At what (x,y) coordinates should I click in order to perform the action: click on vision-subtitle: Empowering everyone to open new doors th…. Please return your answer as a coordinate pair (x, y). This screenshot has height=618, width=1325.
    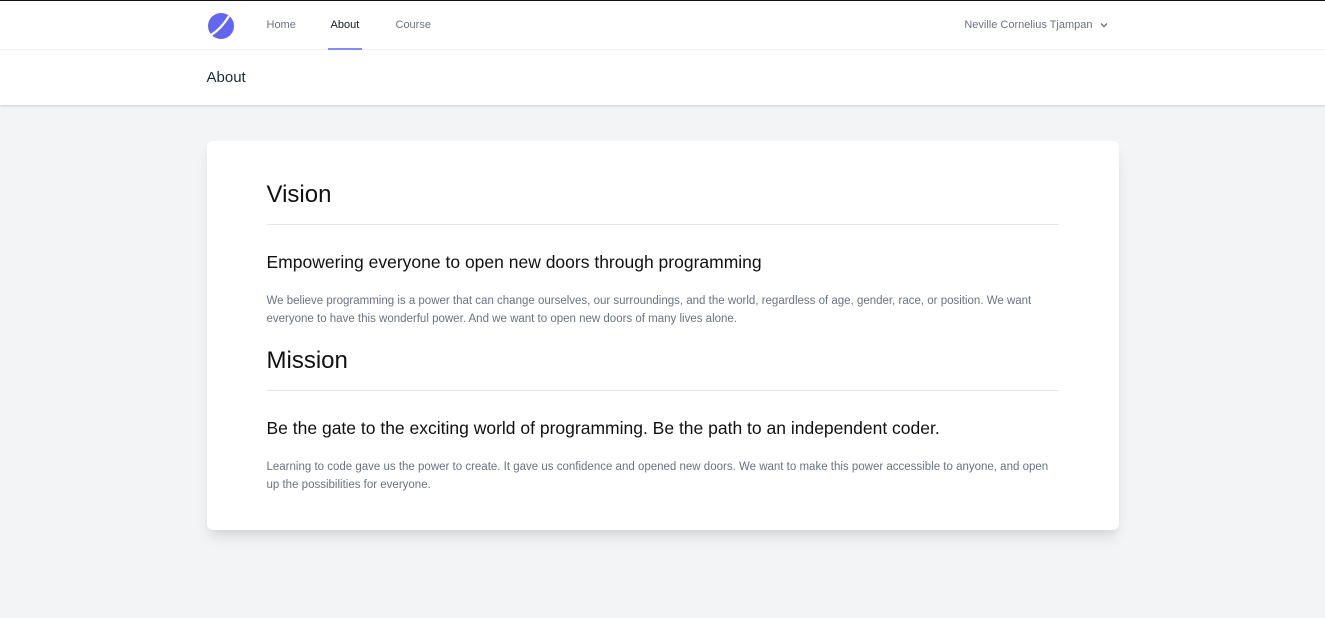
    Looking at the image, I should click on (514, 262).